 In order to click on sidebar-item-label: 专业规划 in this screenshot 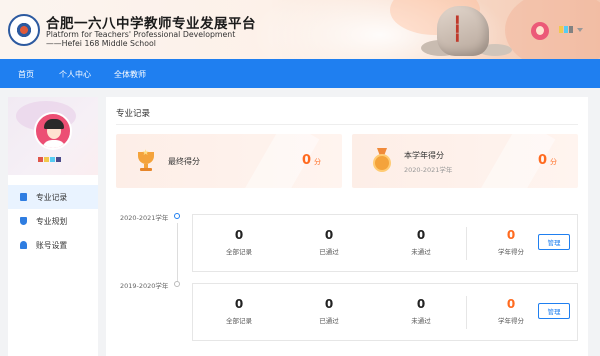, I will do `click(52, 221)`.